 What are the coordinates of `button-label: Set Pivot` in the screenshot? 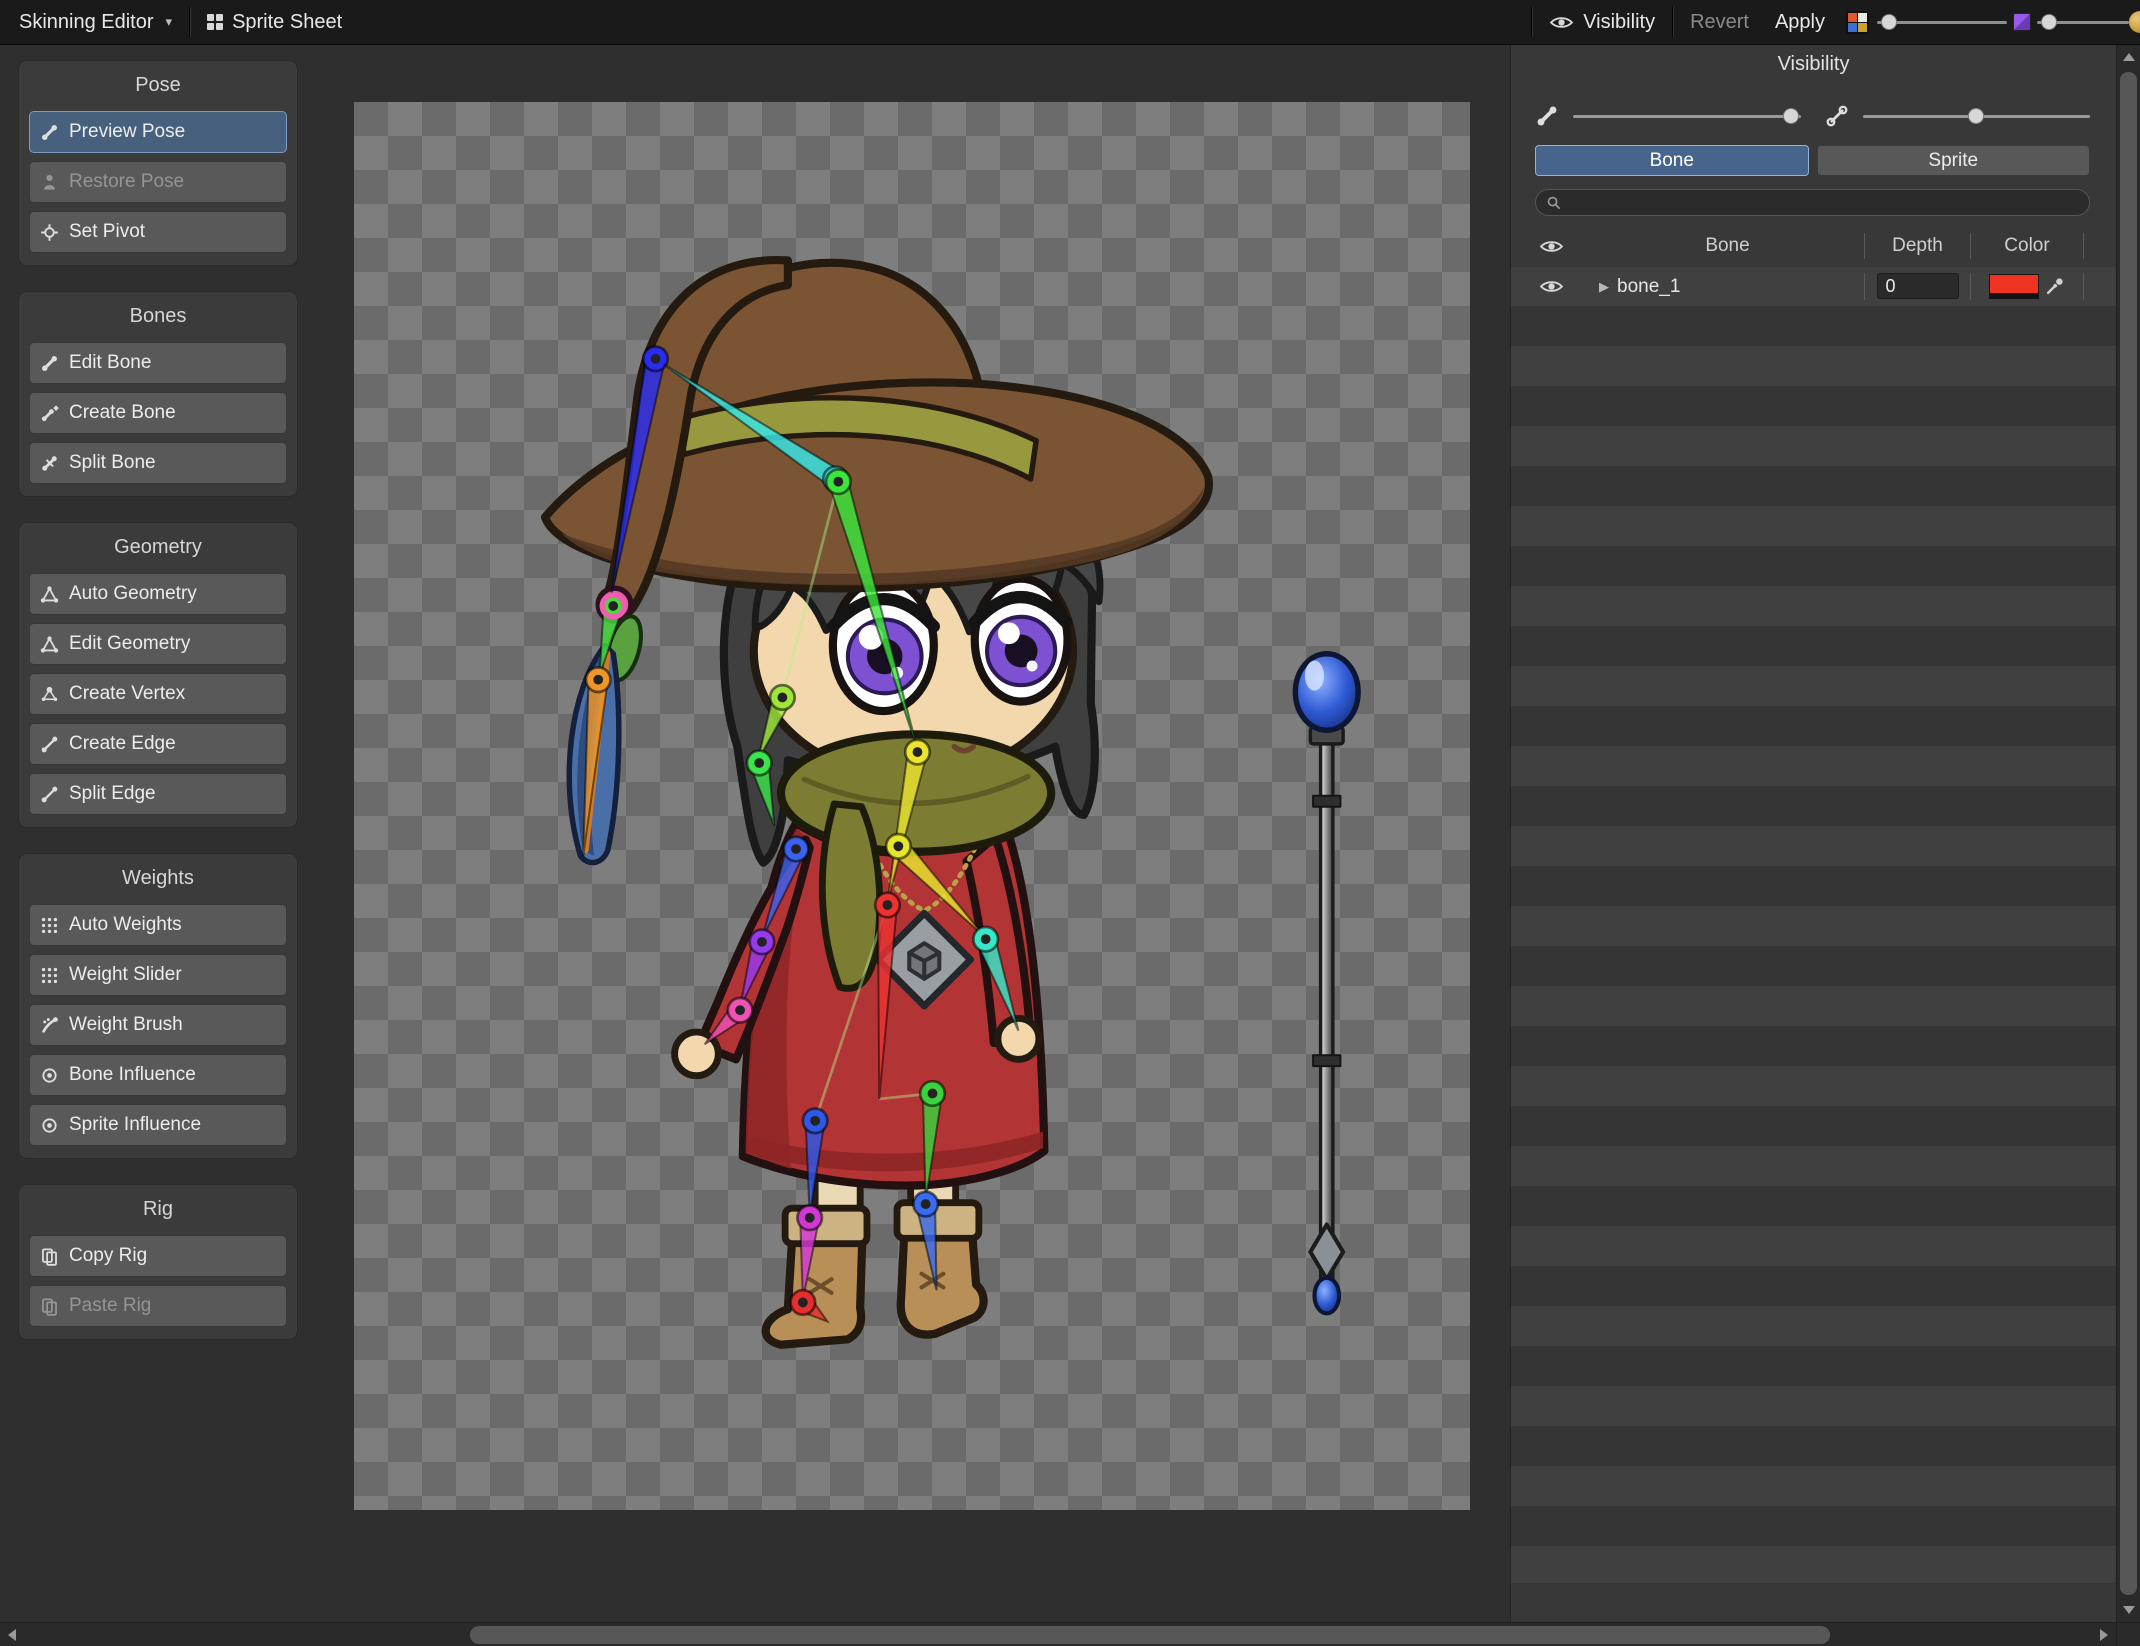 It's located at (107, 231).